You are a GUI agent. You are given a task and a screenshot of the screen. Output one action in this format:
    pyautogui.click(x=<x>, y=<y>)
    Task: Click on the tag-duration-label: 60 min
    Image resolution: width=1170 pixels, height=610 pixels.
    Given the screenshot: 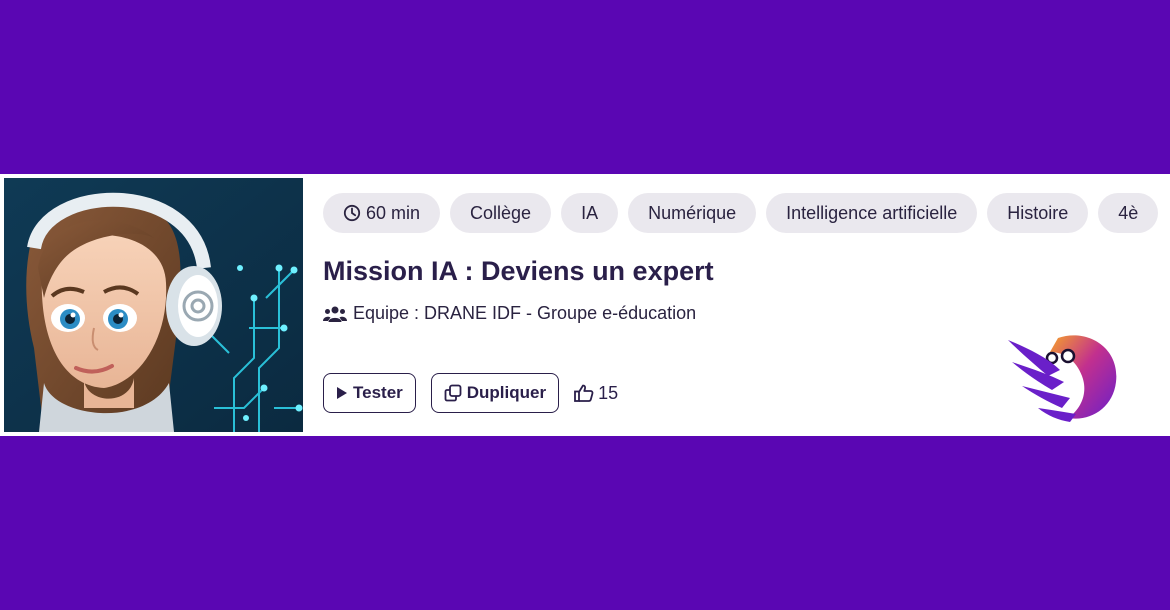 What is the action you would take?
    pyautogui.click(x=393, y=212)
    